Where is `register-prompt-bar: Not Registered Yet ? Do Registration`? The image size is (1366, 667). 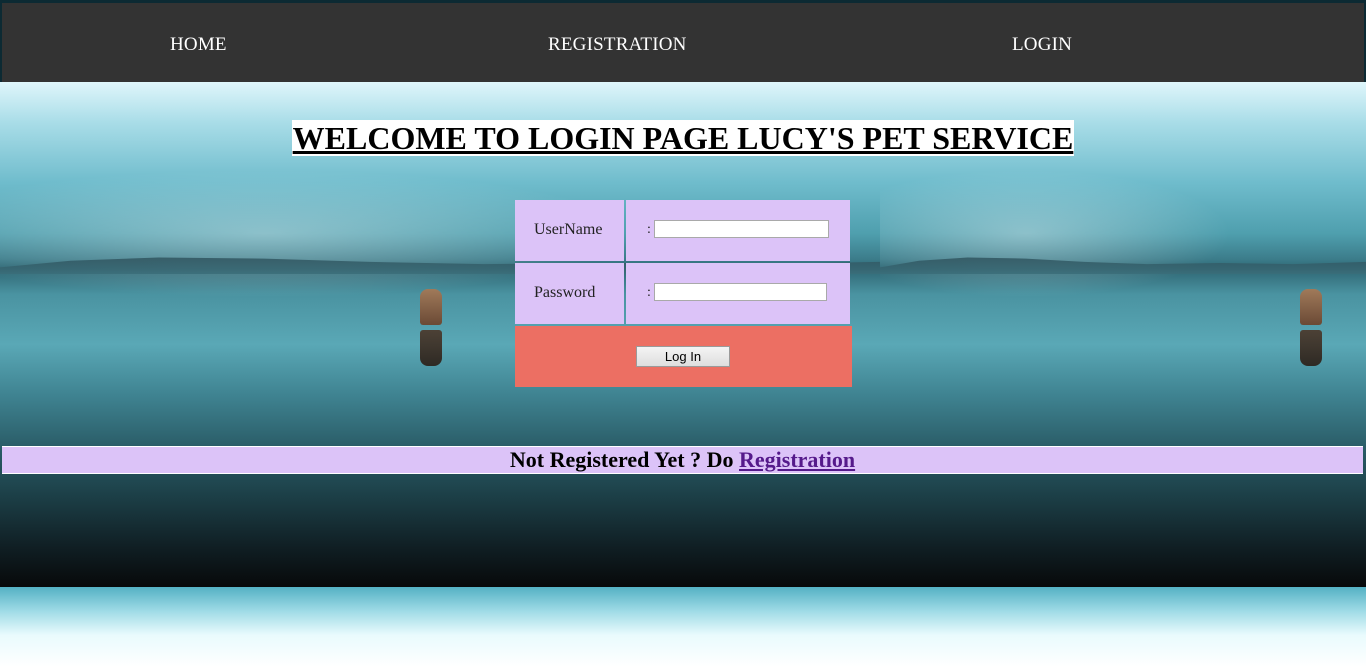 register-prompt-bar: Not Registered Yet ? Do Registration is located at coordinates (682, 460).